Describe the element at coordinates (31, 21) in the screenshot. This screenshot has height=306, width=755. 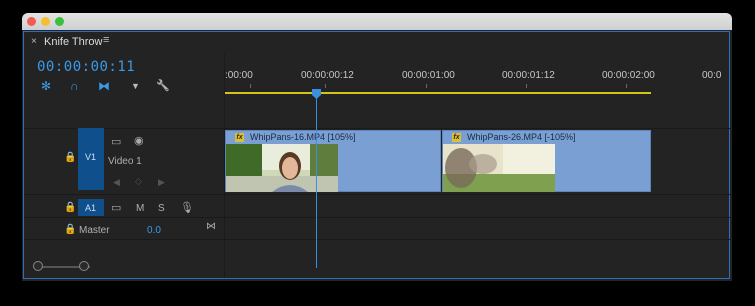
I see `close-window-button` at that location.